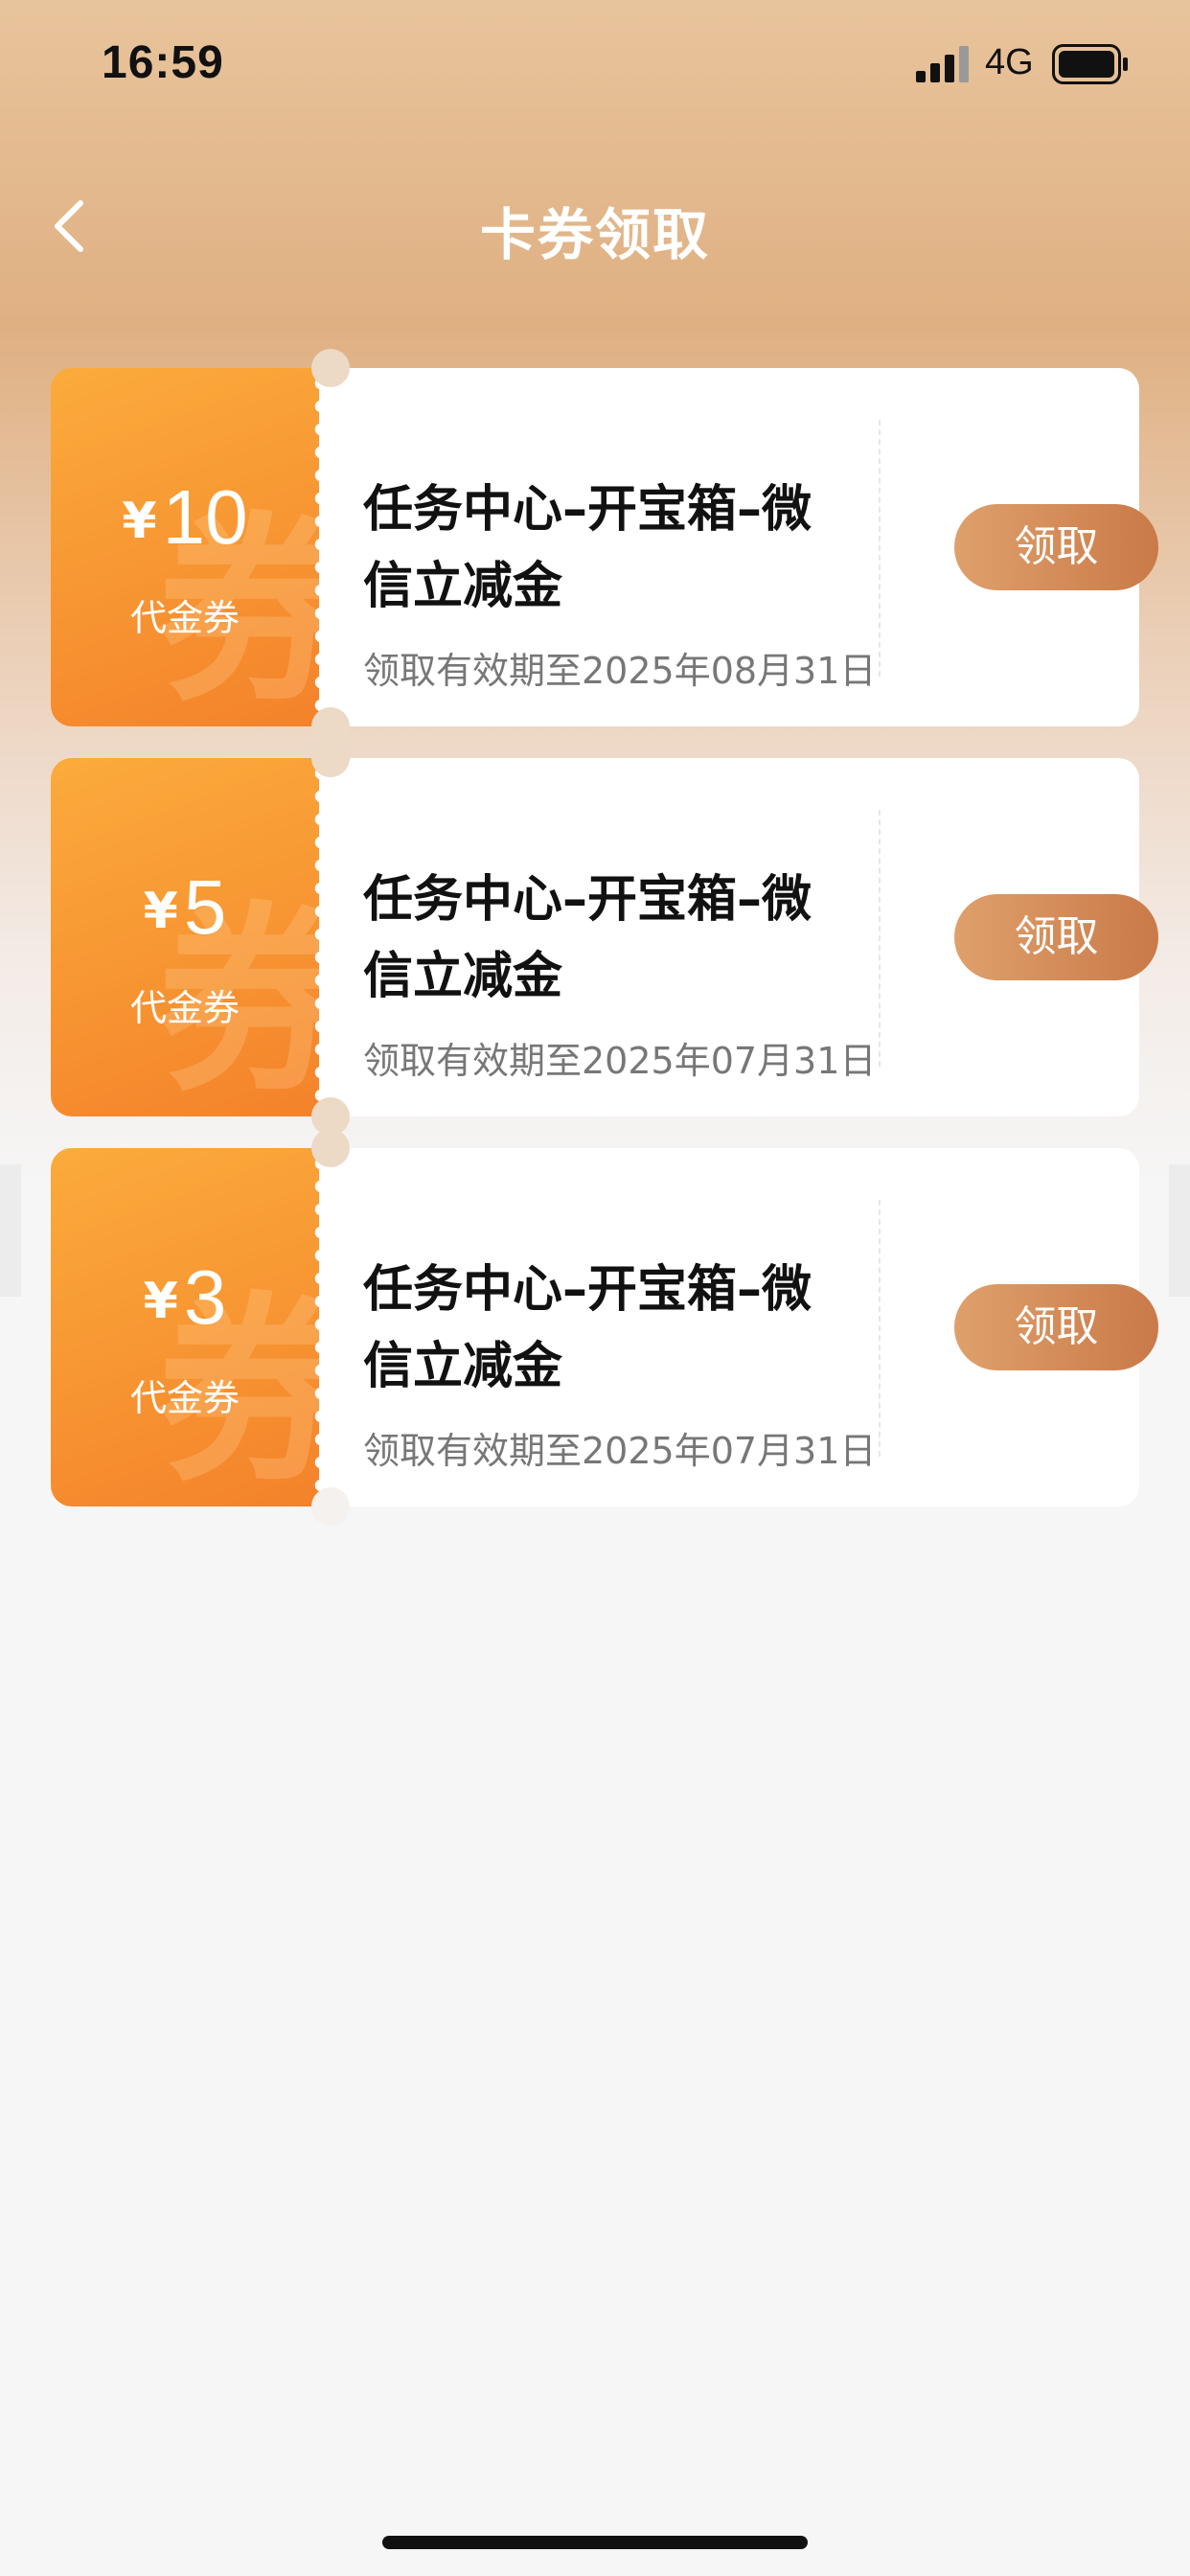 Image resolution: width=1190 pixels, height=2576 pixels. I want to click on coupon-amount-value: 10, so click(205, 517).